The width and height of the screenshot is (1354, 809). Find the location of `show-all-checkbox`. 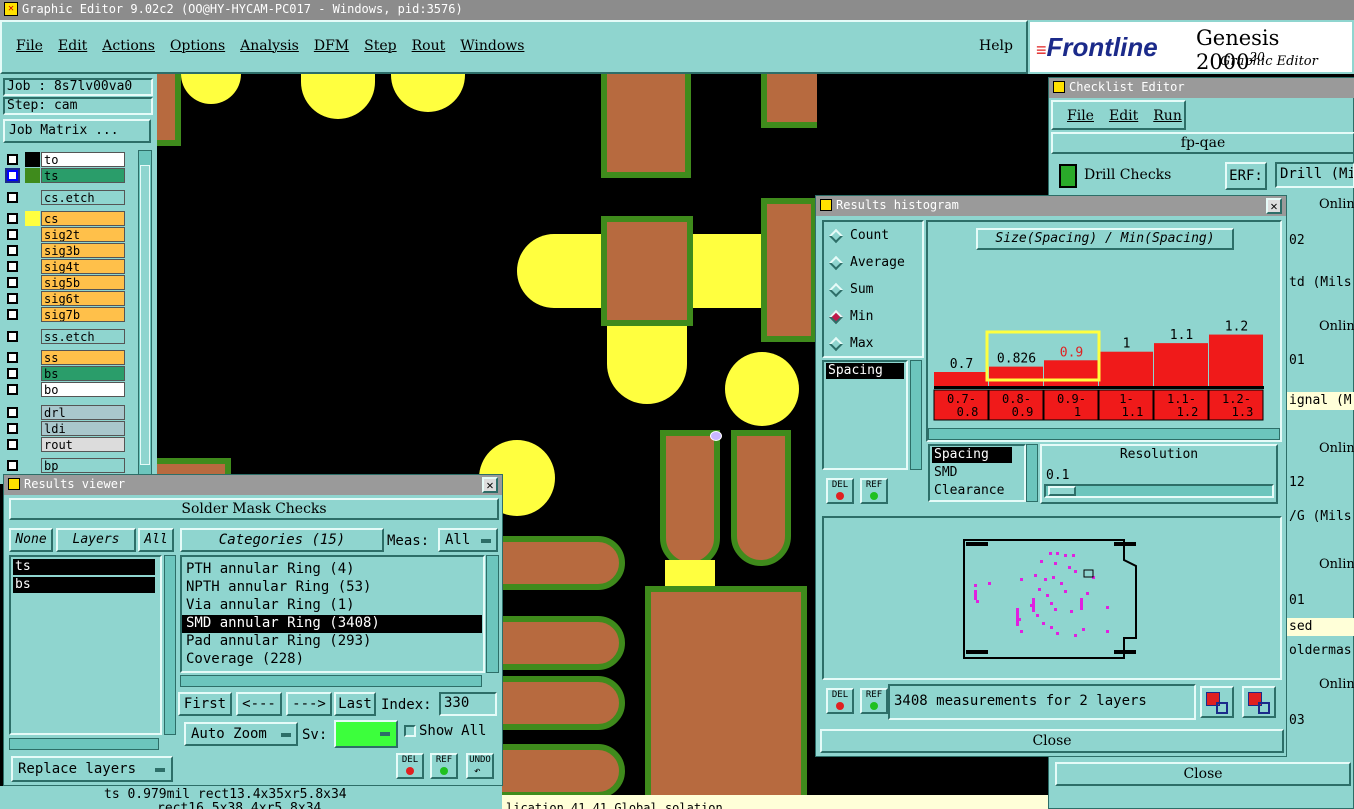

show-all-checkbox is located at coordinates (410, 731).